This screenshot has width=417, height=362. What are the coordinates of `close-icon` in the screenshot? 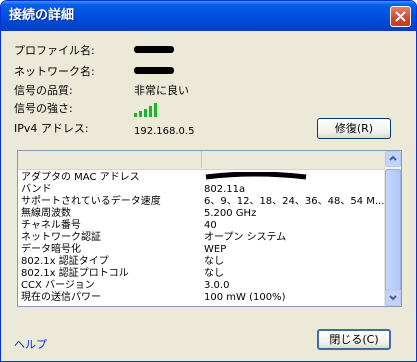 It's located at (400, 16).